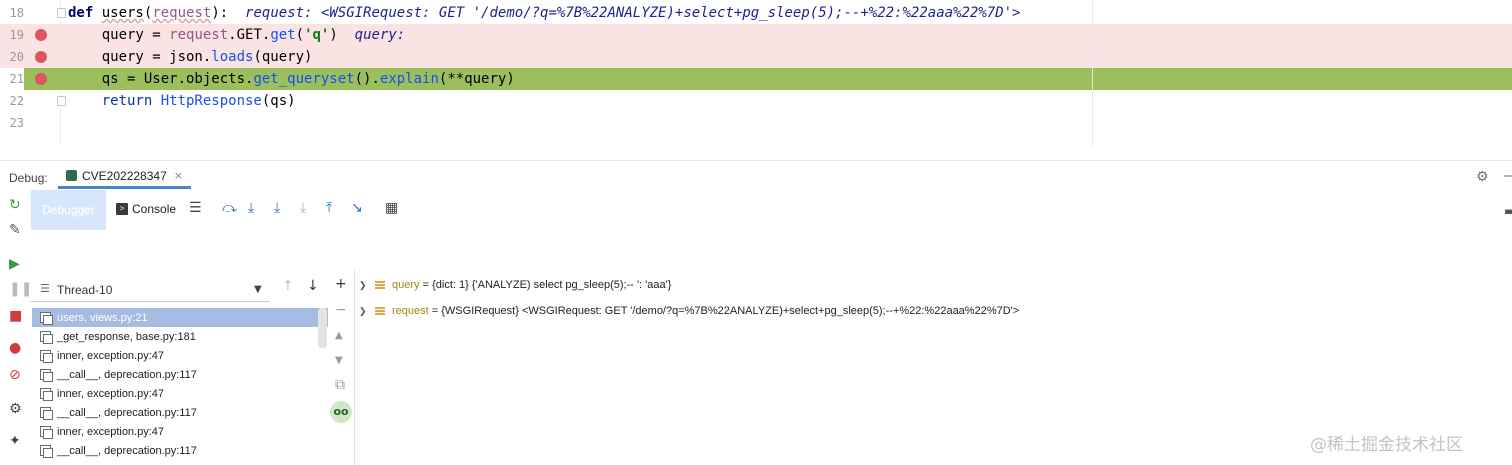  Describe the element at coordinates (380, 35) in the screenshot. I see `inline-value-hint: query:` at that location.